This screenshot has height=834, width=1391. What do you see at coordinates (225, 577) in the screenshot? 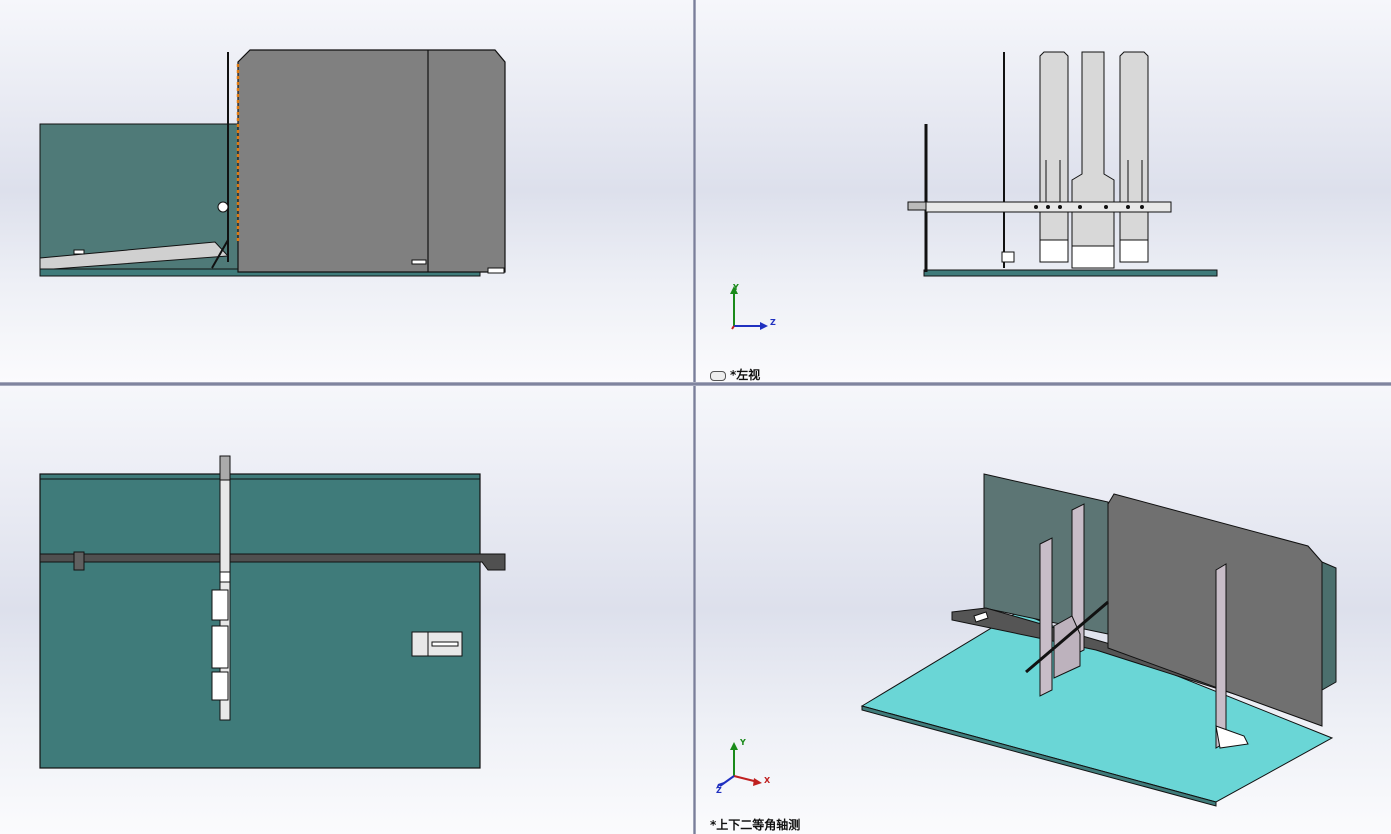
I see `collar` at bounding box center [225, 577].